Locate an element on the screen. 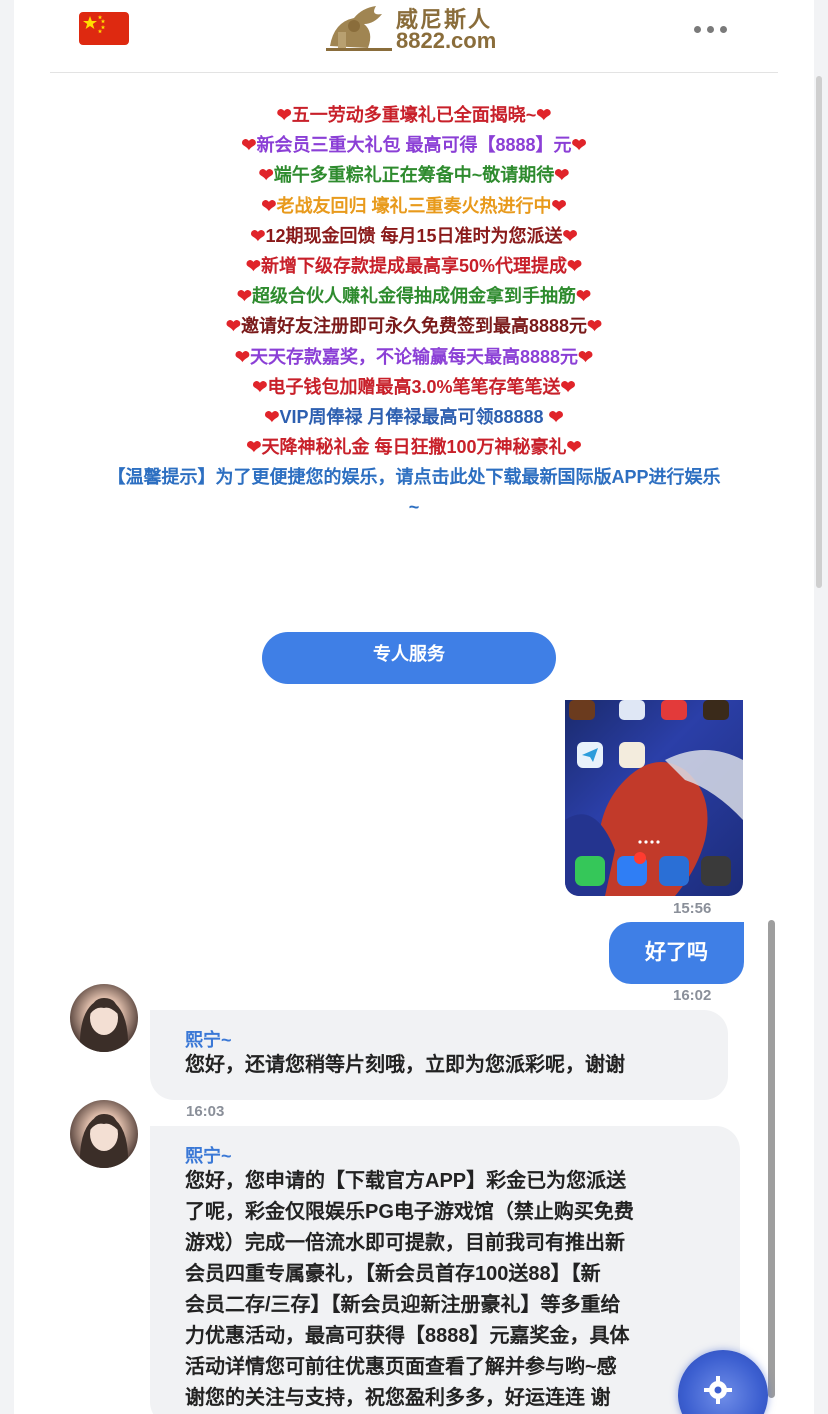 Image resolution: width=828 pixels, height=1414 pixels. china-flag-icon is located at coordinates (104, 28).